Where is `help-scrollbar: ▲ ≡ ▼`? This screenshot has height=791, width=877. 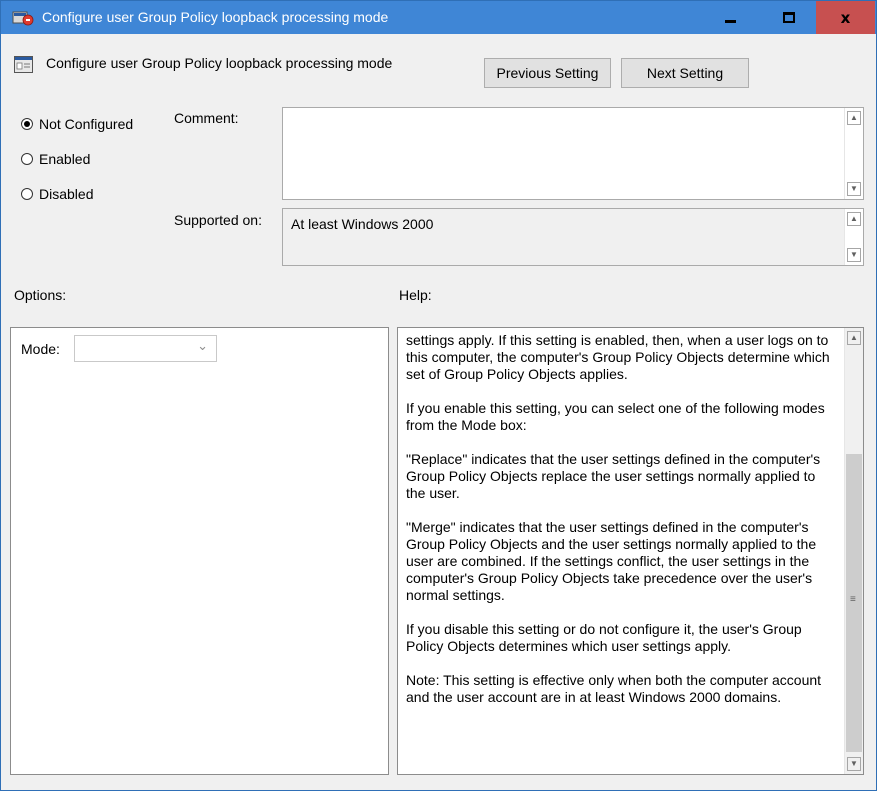 help-scrollbar: ▲ ≡ ▼ is located at coordinates (853, 551).